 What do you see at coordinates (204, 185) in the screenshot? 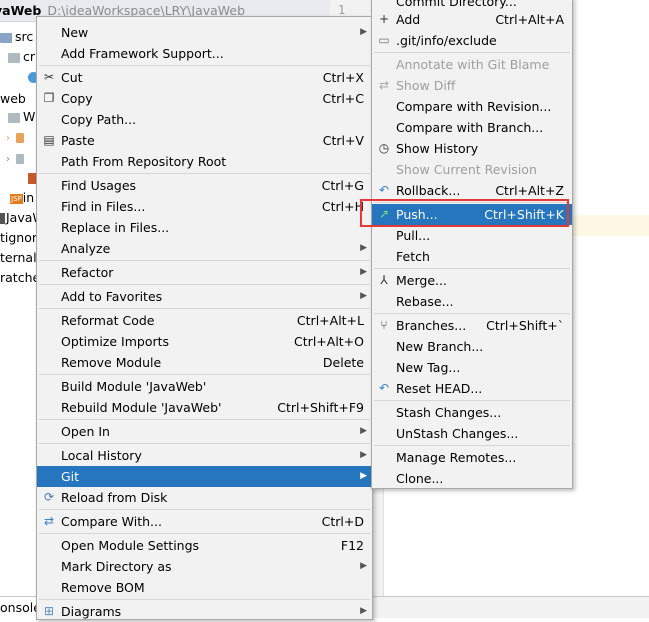
I see `menu-item-find-usages: Find Usages Ctrl+G` at bounding box center [204, 185].